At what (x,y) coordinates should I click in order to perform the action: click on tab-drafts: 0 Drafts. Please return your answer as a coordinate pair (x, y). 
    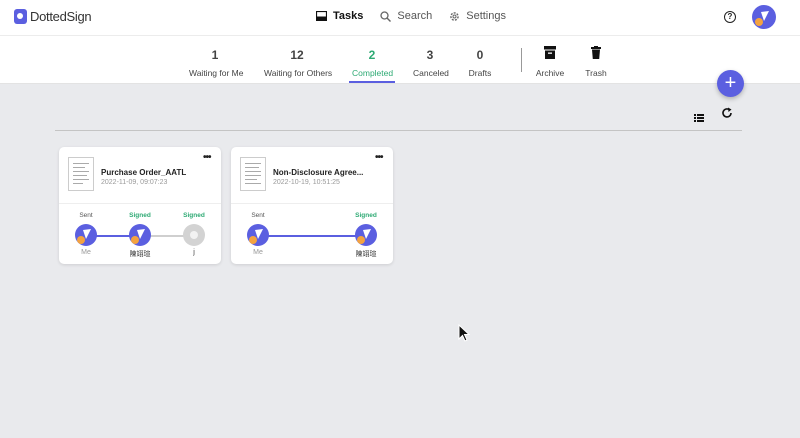
    Looking at the image, I should click on (480, 63).